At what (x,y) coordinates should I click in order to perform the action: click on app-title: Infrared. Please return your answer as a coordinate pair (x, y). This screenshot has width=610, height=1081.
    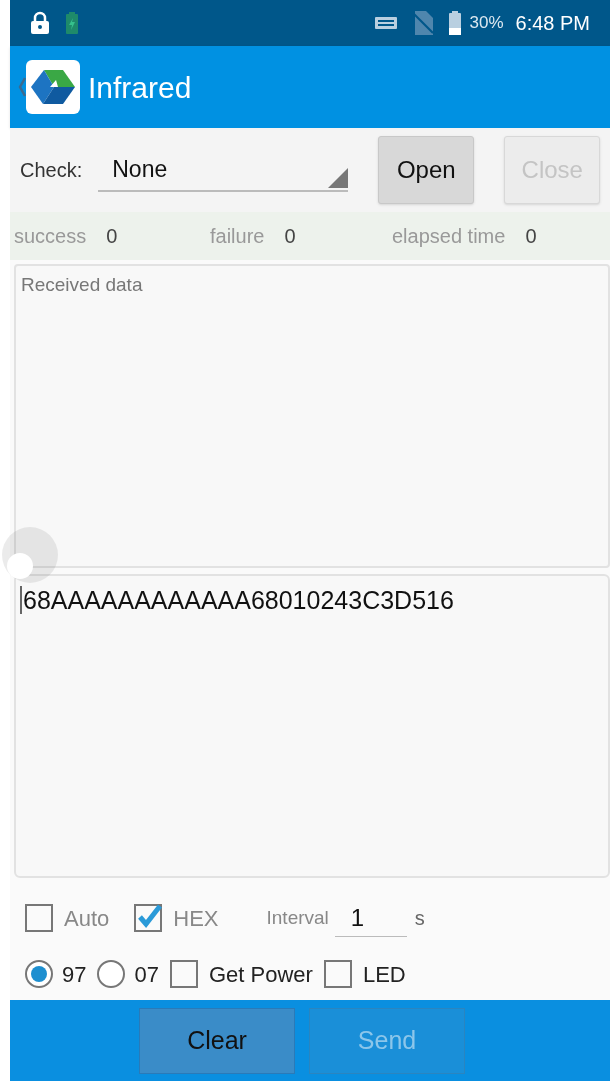
    Looking at the image, I should click on (140, 87).